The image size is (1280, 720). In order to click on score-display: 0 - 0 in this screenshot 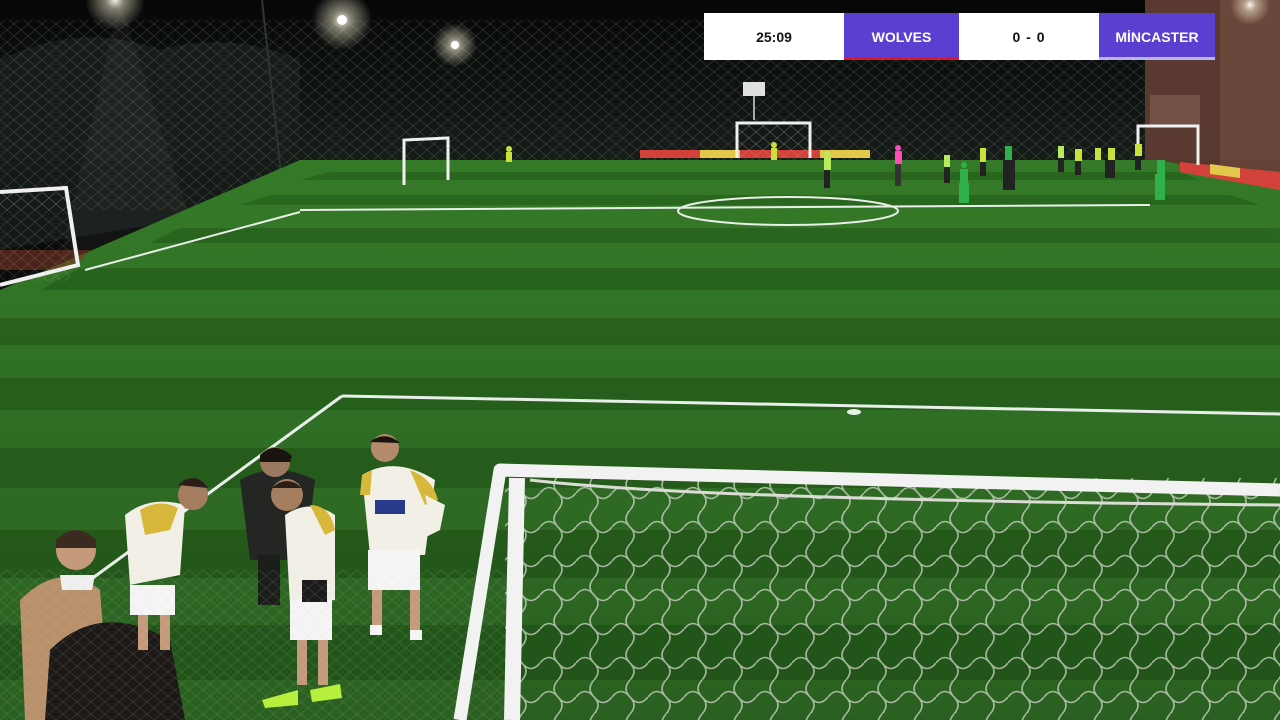, I will do `click(1029, 36)`.